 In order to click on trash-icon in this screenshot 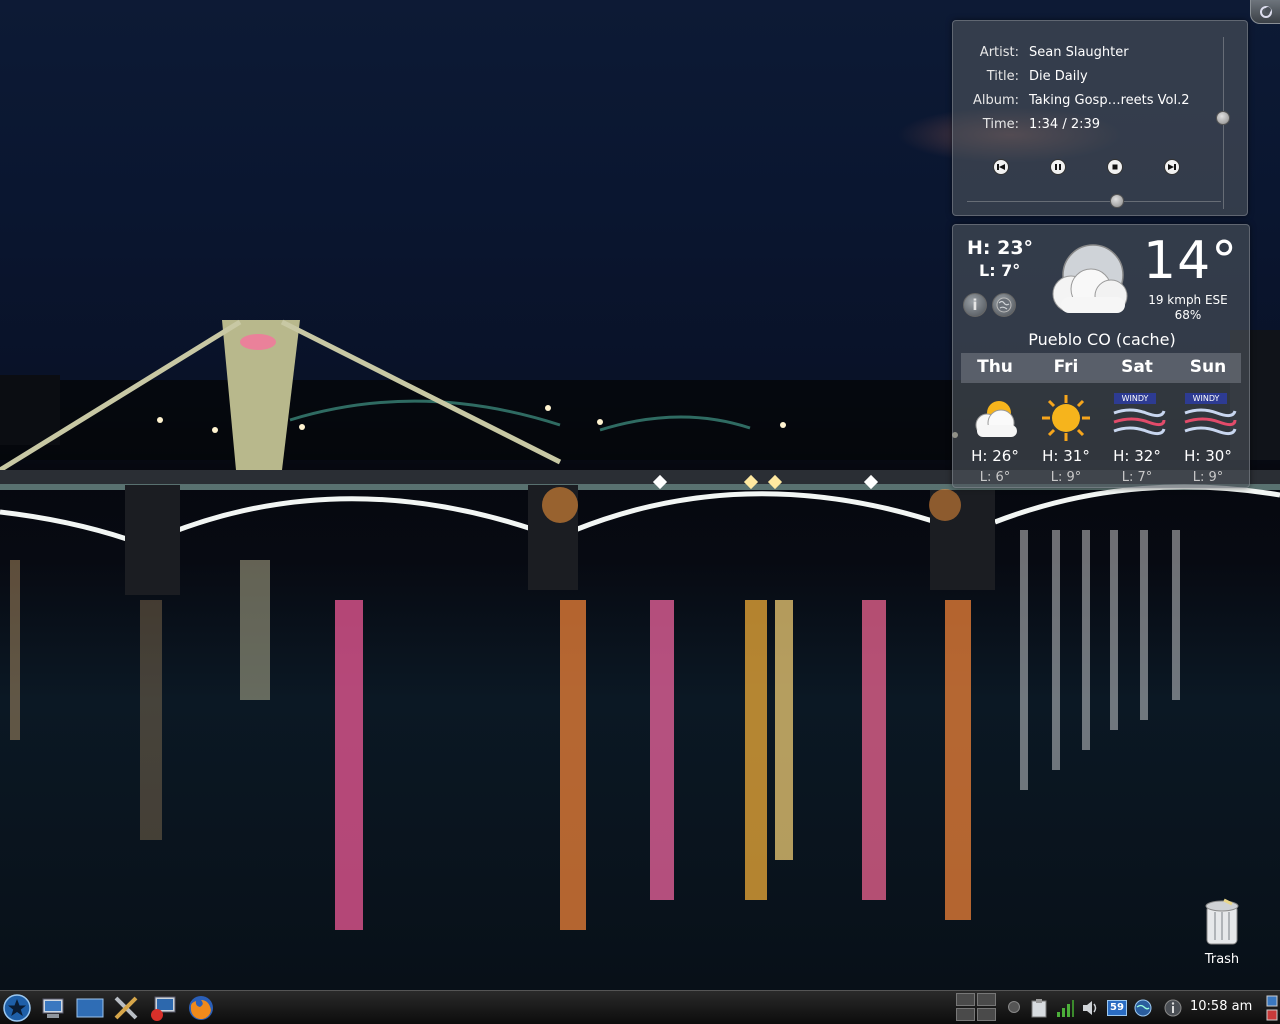, I will do `click(1222, 921)`.